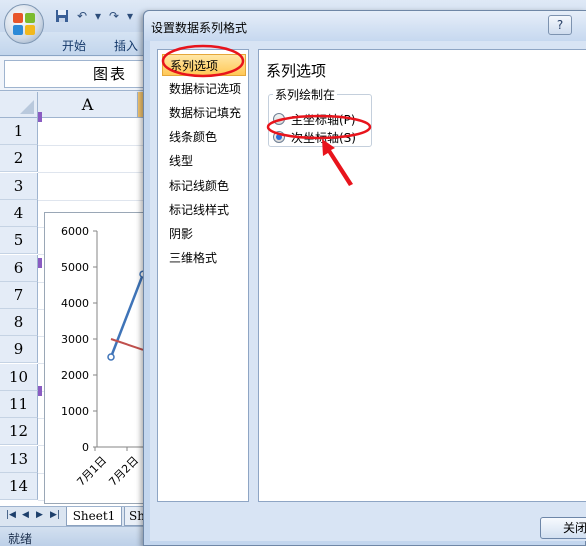 This screenshot has height=546, width=586. What do you see at coordinates (19, 404) in the screenshot?
I see `row-header: 11` at bounding box center [19, 404].